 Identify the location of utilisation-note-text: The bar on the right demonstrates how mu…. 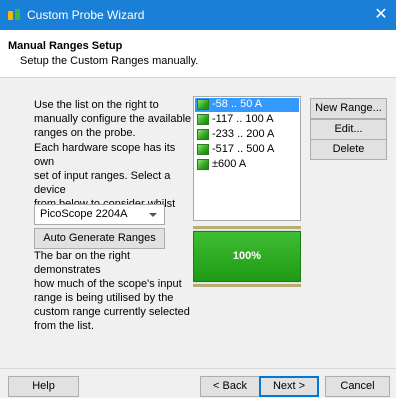
(112, 291).